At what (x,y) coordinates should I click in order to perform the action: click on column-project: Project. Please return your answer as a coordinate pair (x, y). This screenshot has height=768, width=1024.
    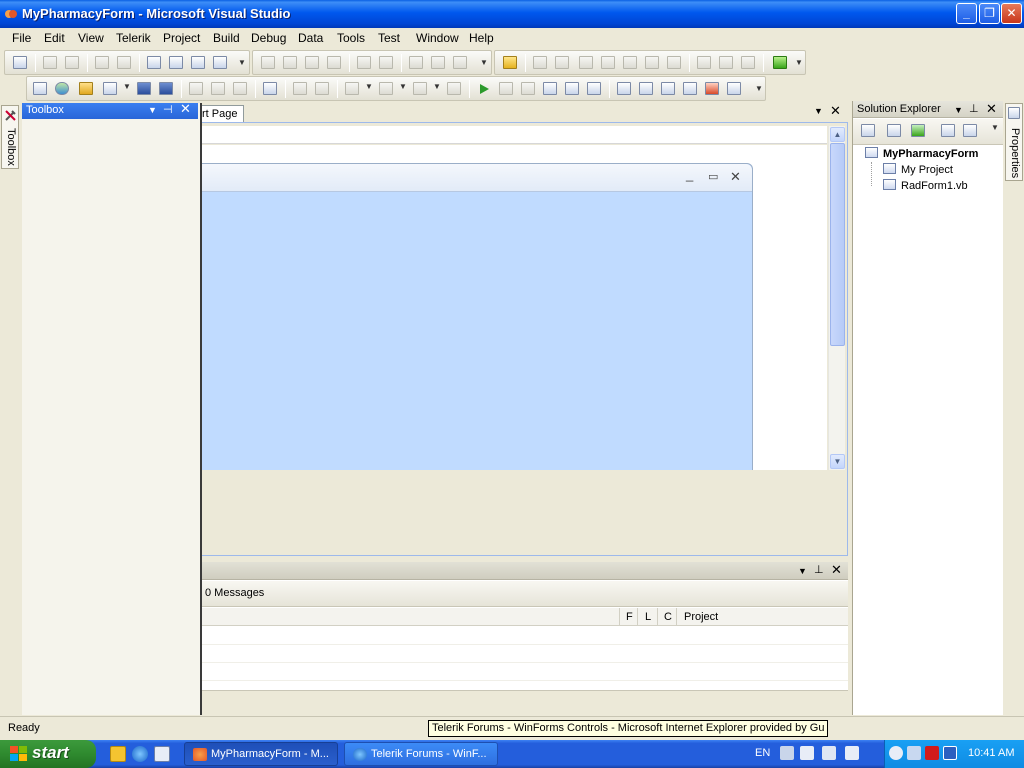
    Looking at the image, I should click on (701, 617).